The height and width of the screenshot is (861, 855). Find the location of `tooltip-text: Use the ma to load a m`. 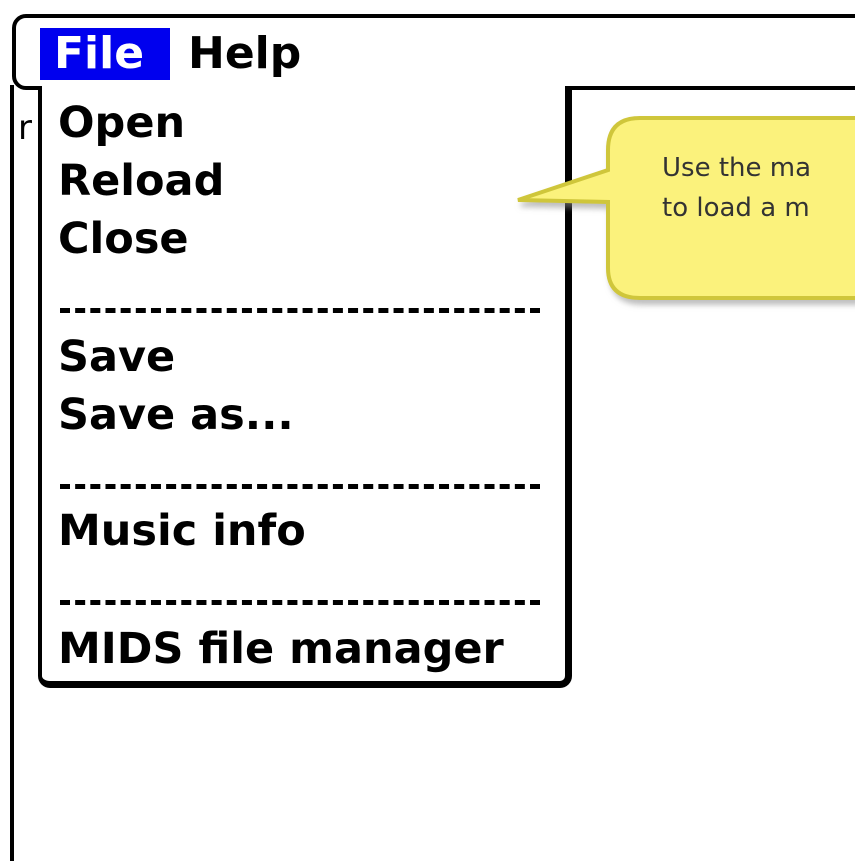

tooltip-text: Use the ma to load a m is located at coordinates (758, 188).